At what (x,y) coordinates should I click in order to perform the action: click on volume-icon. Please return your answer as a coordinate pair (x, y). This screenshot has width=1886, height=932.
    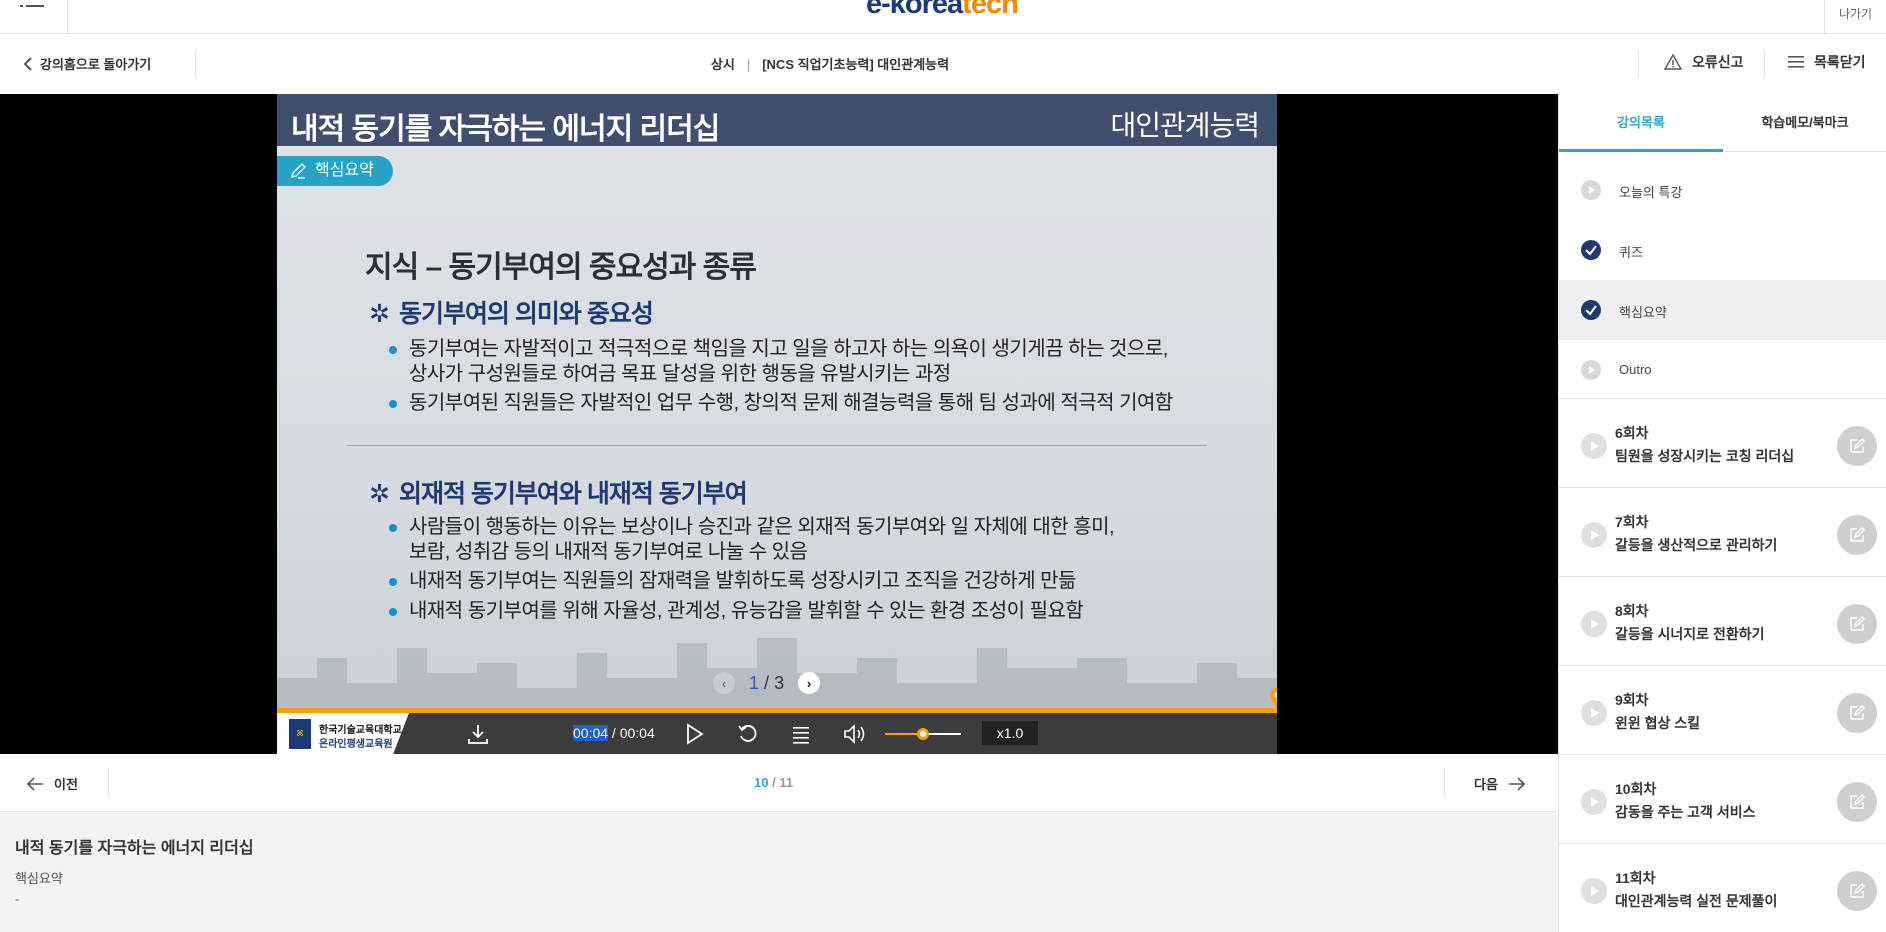
    Looking at the image, I should click on (855, 734).